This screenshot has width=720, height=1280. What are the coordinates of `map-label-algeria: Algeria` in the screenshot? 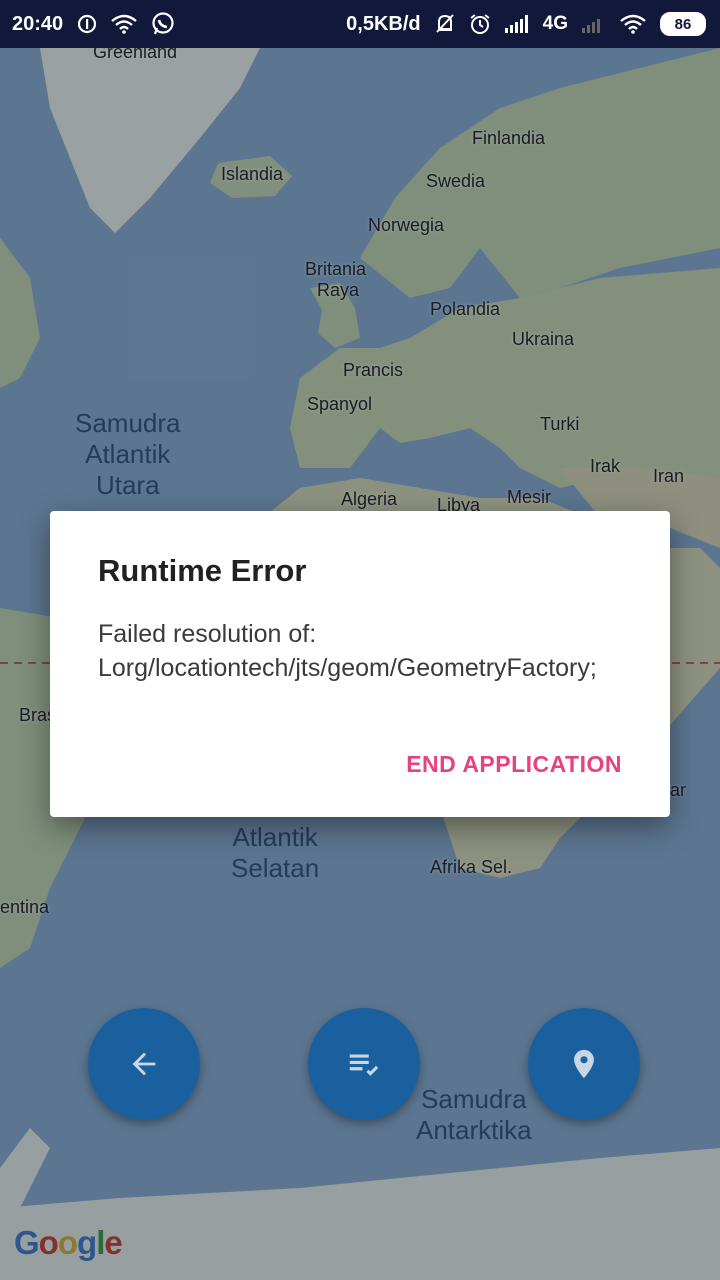 It's located at (369, 499).